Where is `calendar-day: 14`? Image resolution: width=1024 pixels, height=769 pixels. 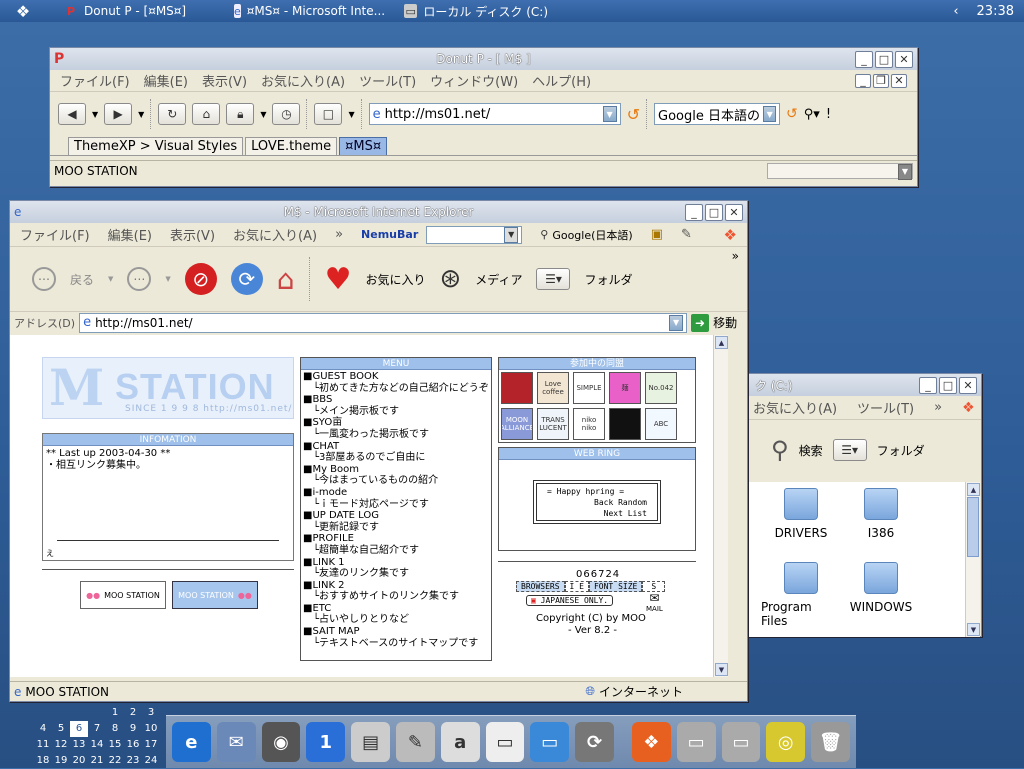 calendar-day: 14 is located at coordinates (97, 745).